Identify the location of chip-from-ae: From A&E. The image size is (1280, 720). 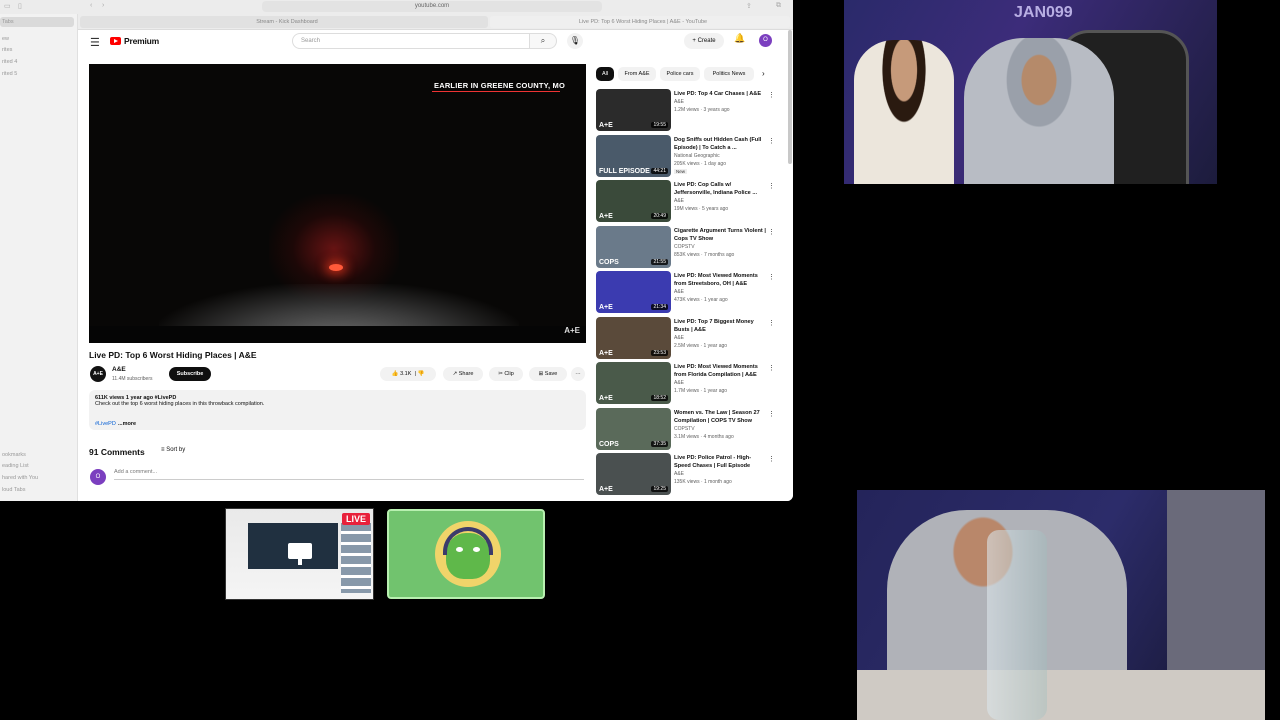
(637, 74).